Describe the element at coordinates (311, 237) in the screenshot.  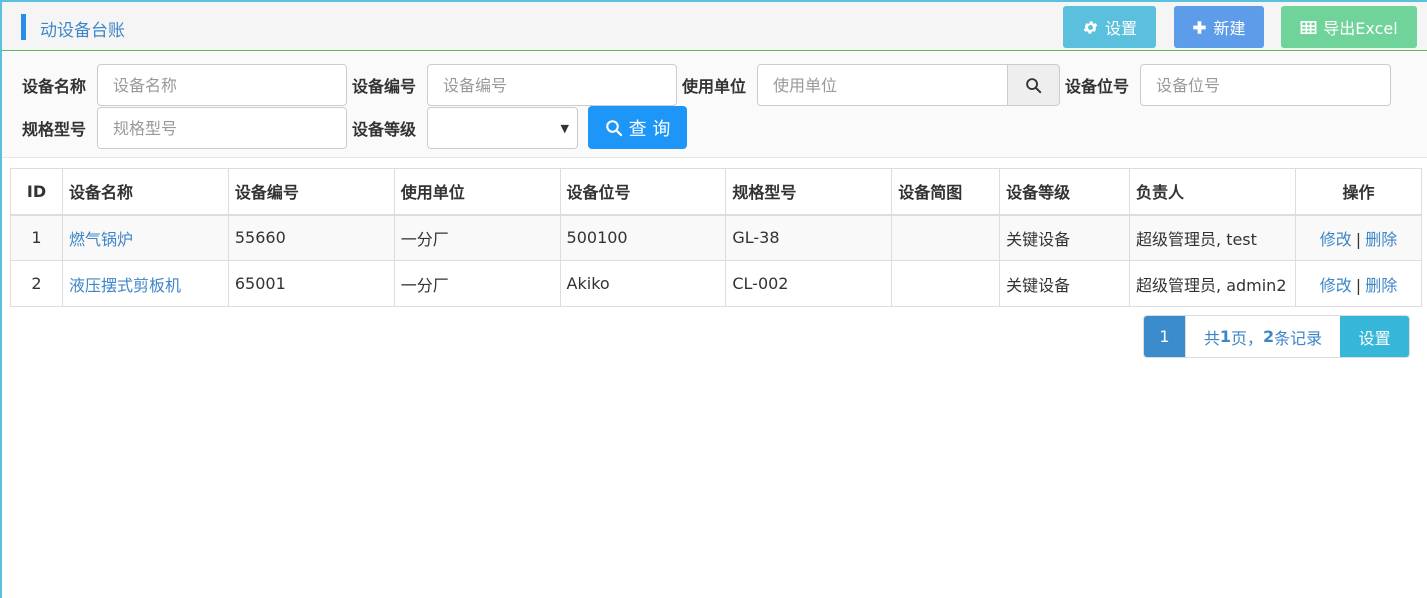
I see `cell-code: 55660` at that location.